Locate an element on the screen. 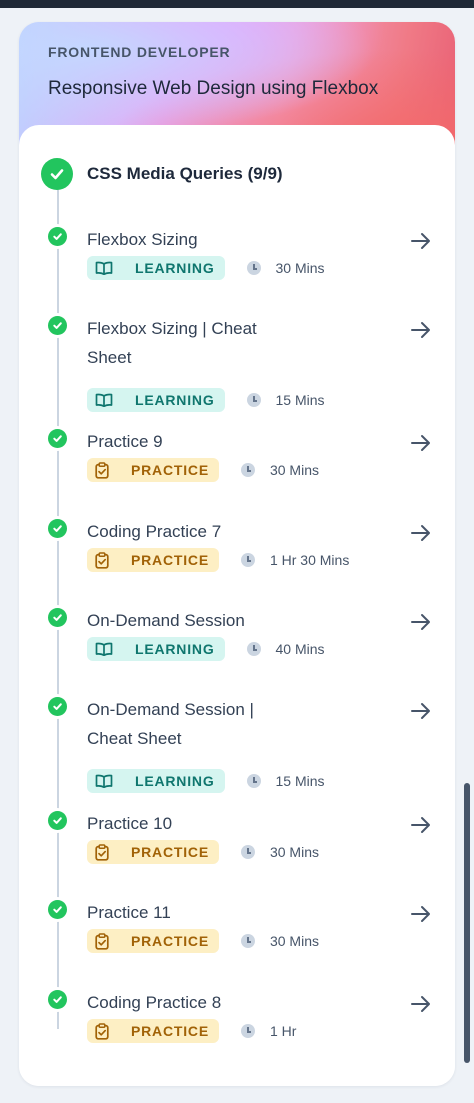  lesson-meta: PRACTICE 1 Hr 30 Mins is located at coordinates (218, 560).